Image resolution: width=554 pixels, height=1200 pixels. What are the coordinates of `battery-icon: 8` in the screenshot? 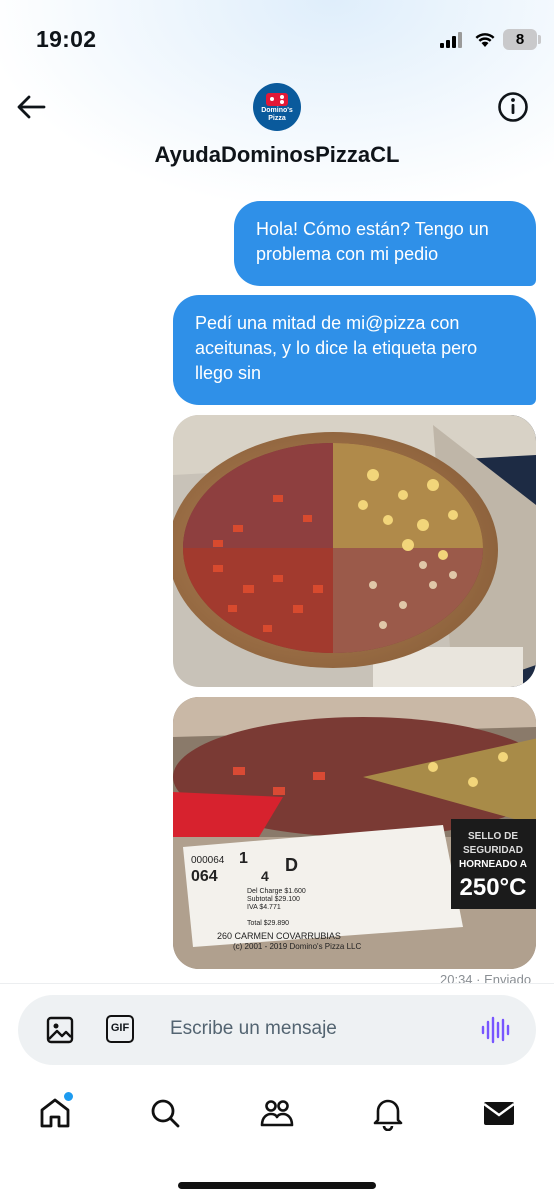 It's located at (520, 39).